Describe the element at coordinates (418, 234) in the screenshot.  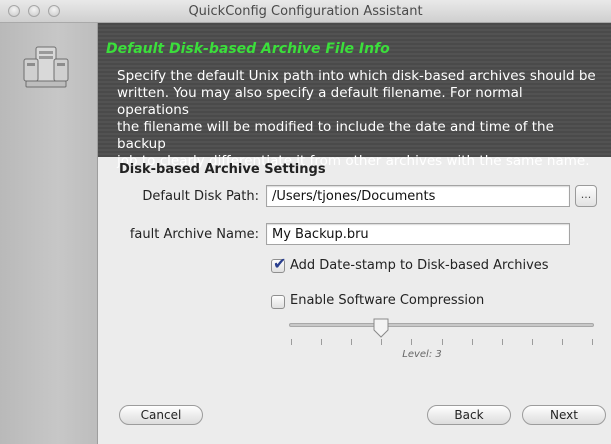
I see `archive-name-input` at that location.